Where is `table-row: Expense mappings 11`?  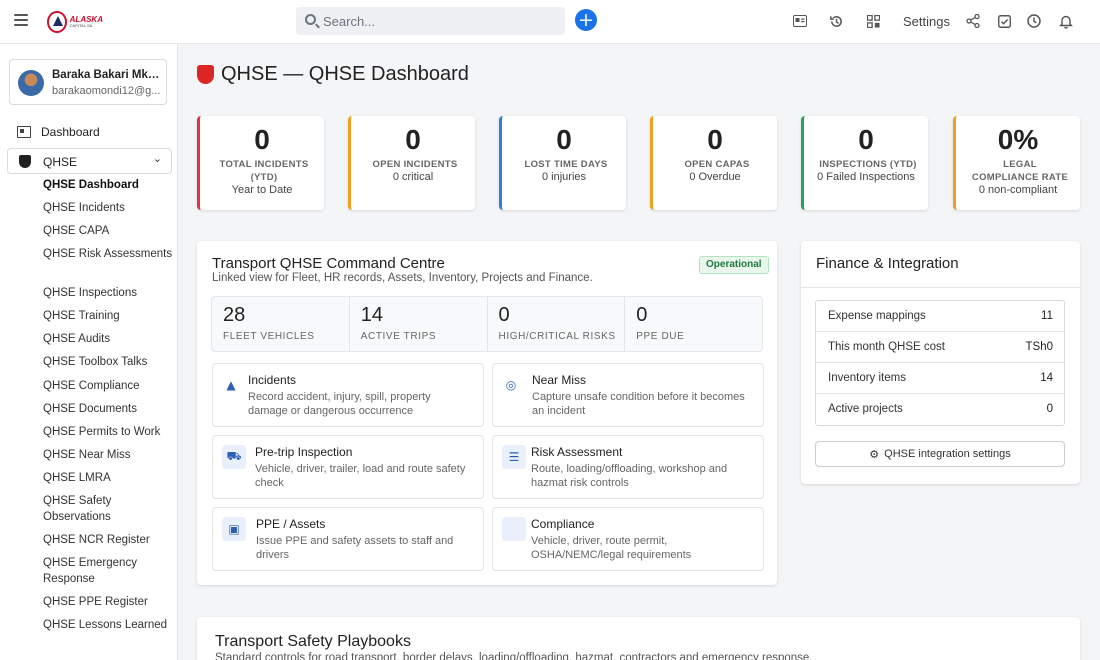 table-row: Expense mappings 11 is located at coordinates (940, 316).